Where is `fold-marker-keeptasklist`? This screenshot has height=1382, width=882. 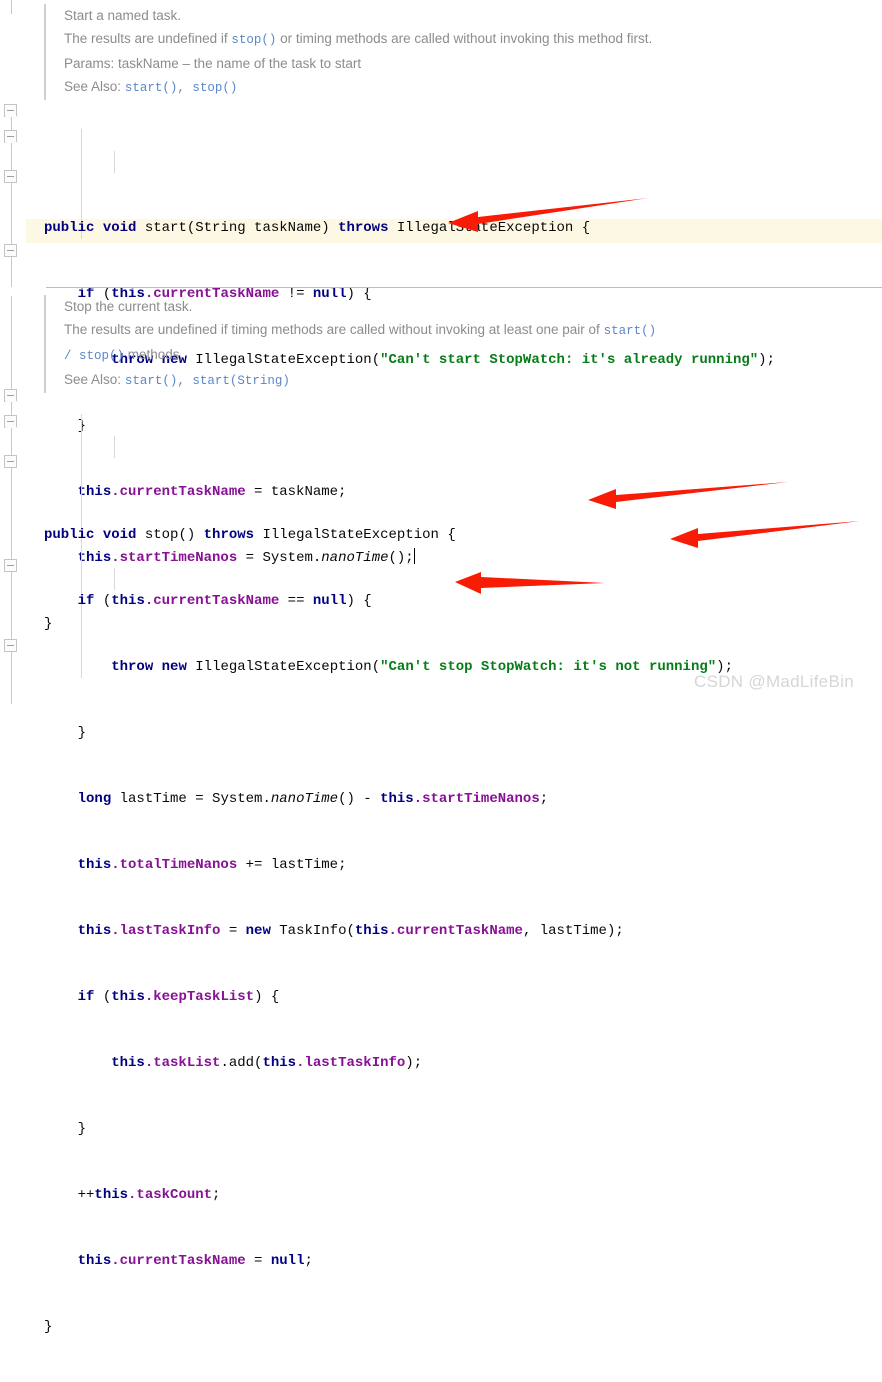
fold-marker-keeptasklist is located at coordinates (10, 565).